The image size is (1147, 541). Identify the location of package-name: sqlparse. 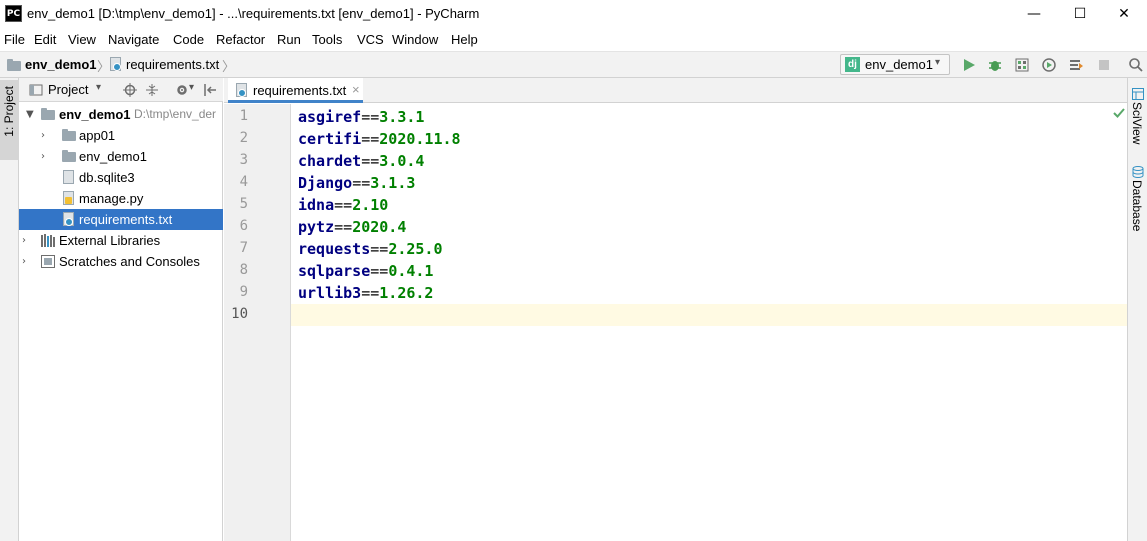
(334, 271).